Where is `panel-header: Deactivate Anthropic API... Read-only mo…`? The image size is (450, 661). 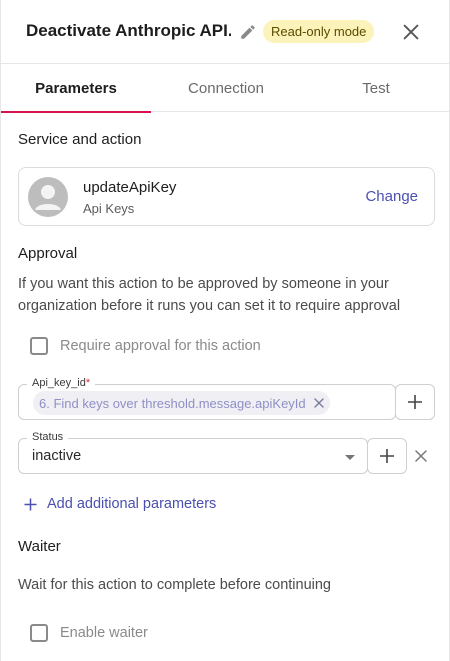 panel-header: Deactivate Anthropic API... Read-only mo… is located at coordinates (225, 32).